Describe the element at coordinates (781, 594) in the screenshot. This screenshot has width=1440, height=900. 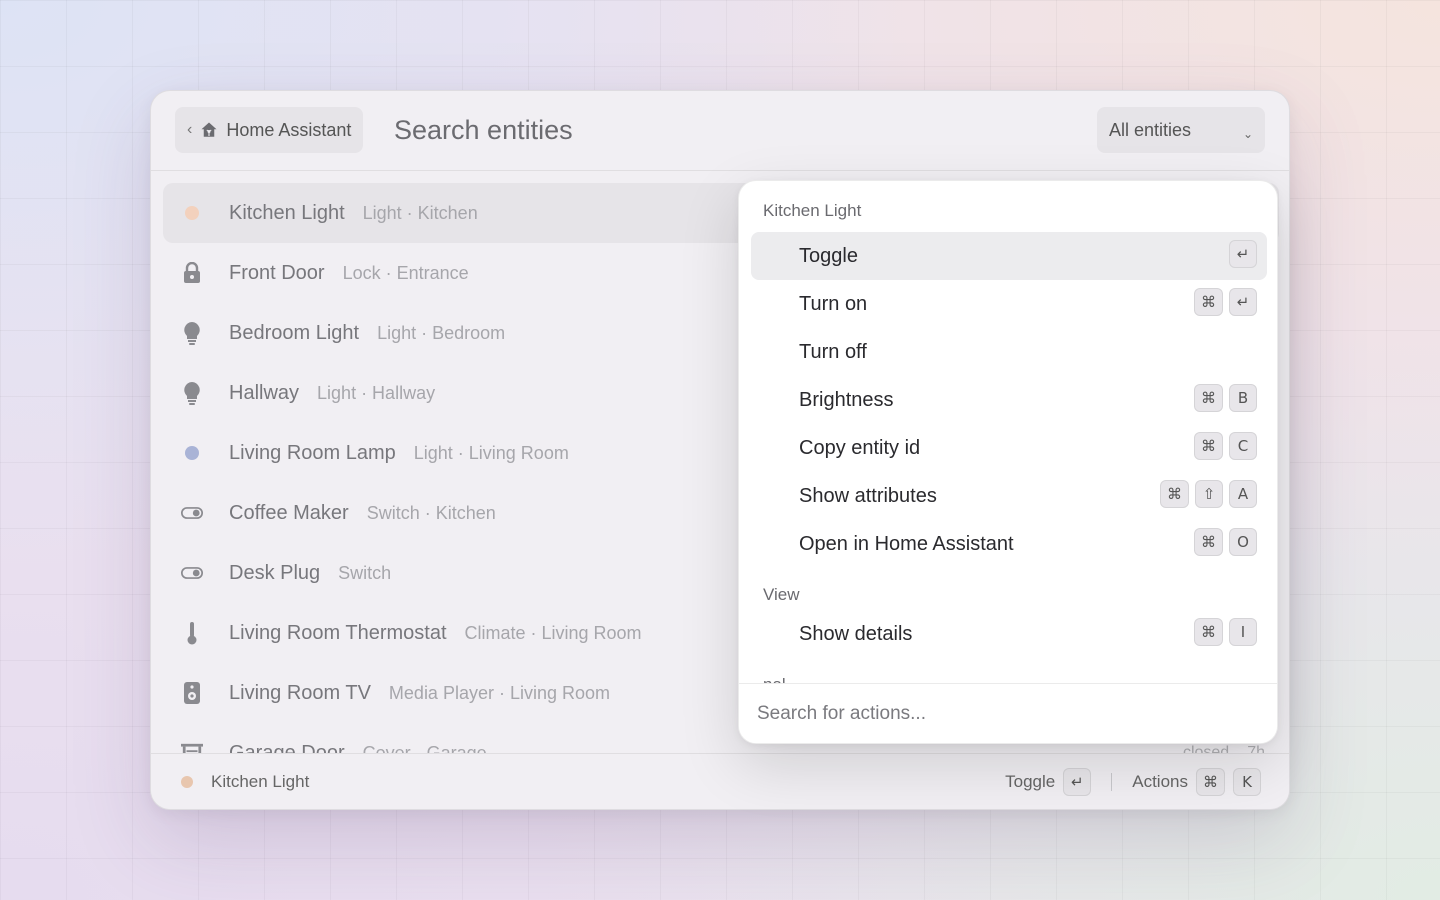
I see `section-header: View` at that location.